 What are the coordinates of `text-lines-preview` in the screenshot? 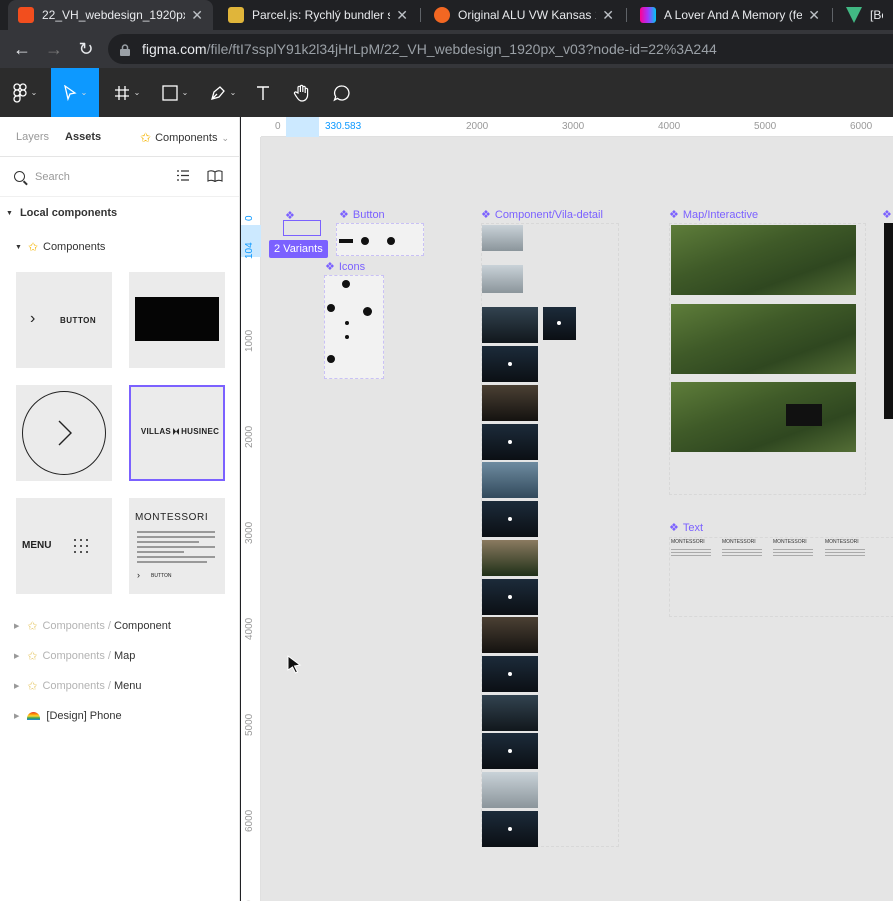 It's located at (176, 547).